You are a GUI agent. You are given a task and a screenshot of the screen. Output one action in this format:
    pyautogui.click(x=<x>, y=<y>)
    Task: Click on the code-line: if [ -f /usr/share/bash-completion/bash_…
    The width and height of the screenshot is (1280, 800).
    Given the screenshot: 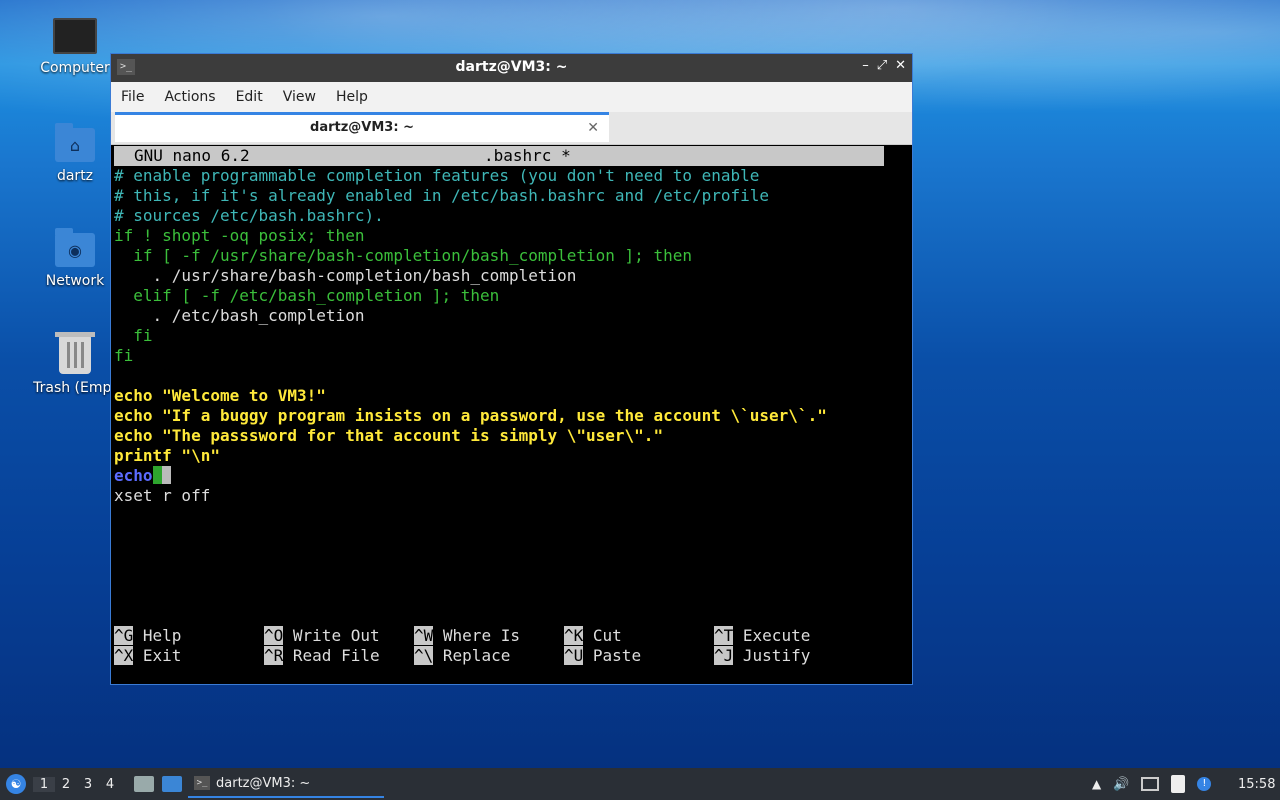 What is the action you would take?
    pyautogui.click(x=403, y=255)
    